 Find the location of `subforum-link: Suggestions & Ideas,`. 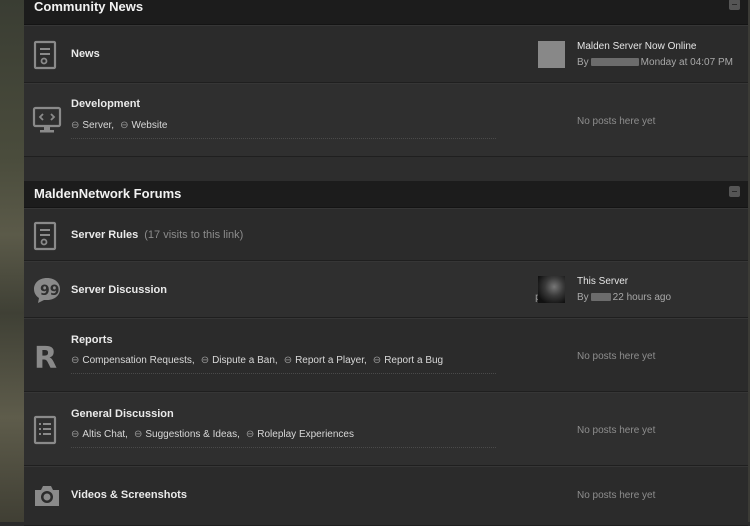

subforum-link: Suggestions & Ideas, is located at coordinates (187, 434).